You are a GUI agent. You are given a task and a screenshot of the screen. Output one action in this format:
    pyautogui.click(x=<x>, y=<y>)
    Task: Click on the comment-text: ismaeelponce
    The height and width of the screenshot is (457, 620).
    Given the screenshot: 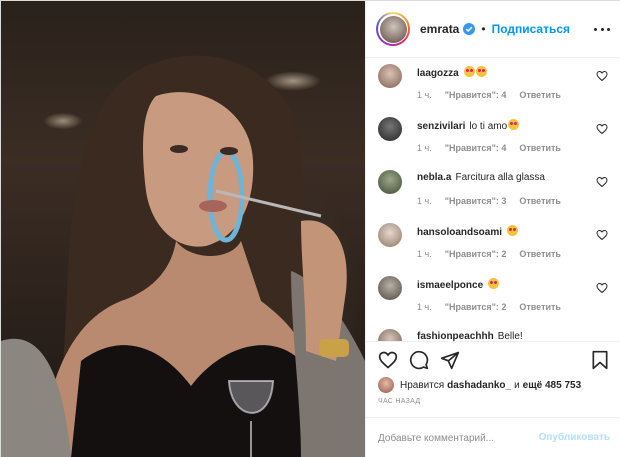 What is the action you would take?
    pyautogui.click(x=458, y=284)
    